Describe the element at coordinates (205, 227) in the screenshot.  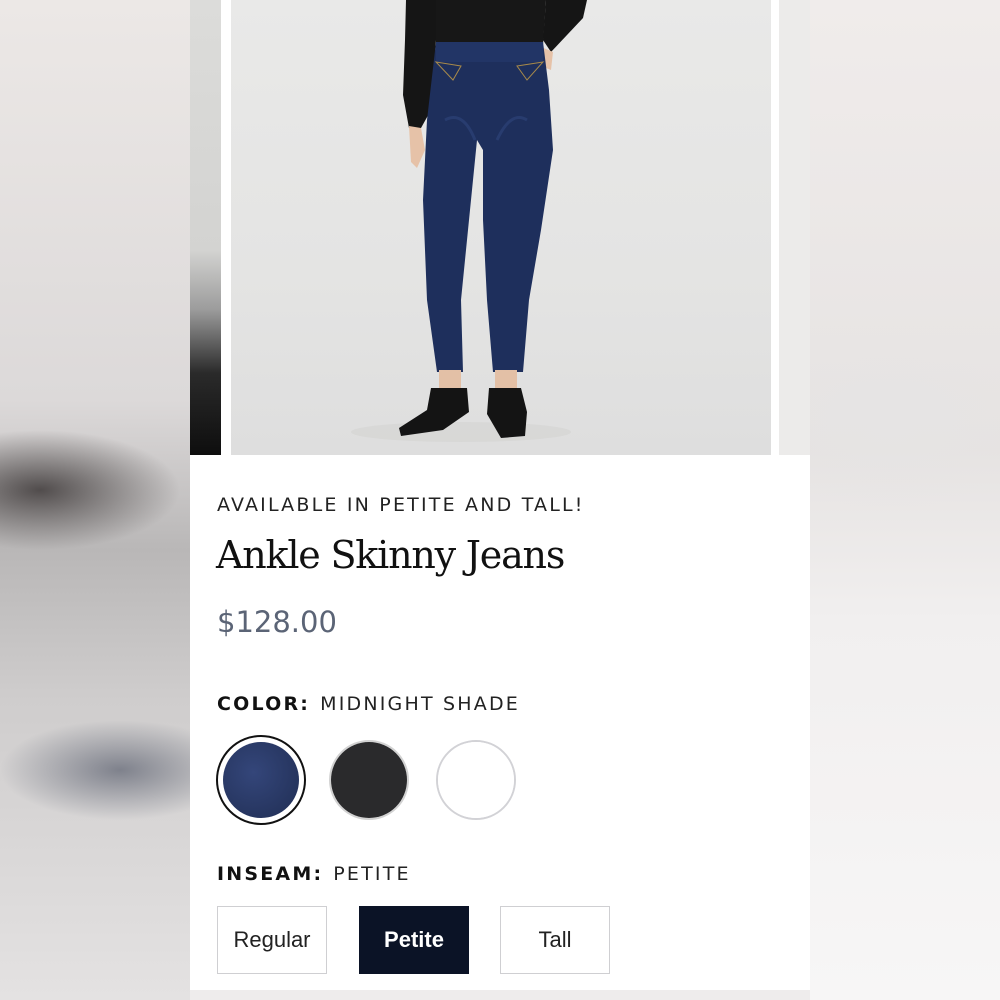
I see `previous-slide-peek` at that location.